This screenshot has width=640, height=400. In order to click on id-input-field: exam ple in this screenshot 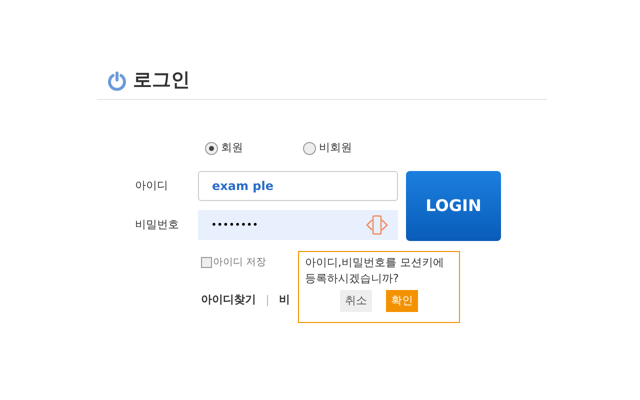, I will do `click(298, 186)`.